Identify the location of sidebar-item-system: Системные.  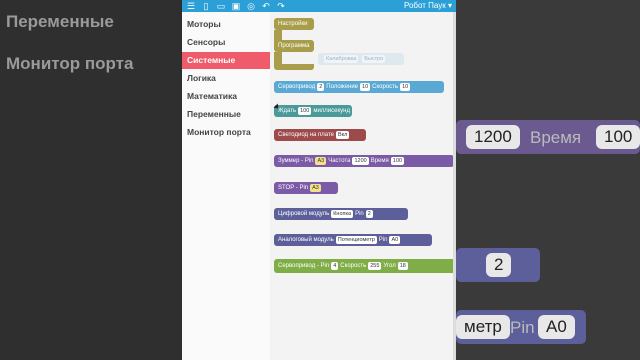
(226, 60).